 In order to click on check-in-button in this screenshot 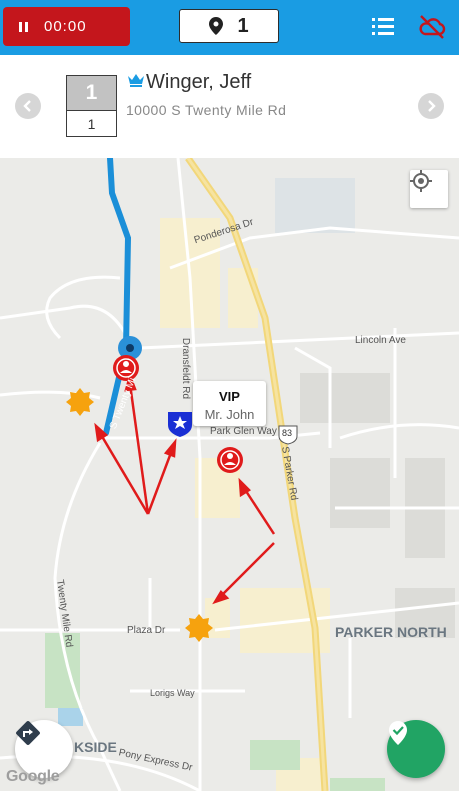, I will do `click(416, 749)`.